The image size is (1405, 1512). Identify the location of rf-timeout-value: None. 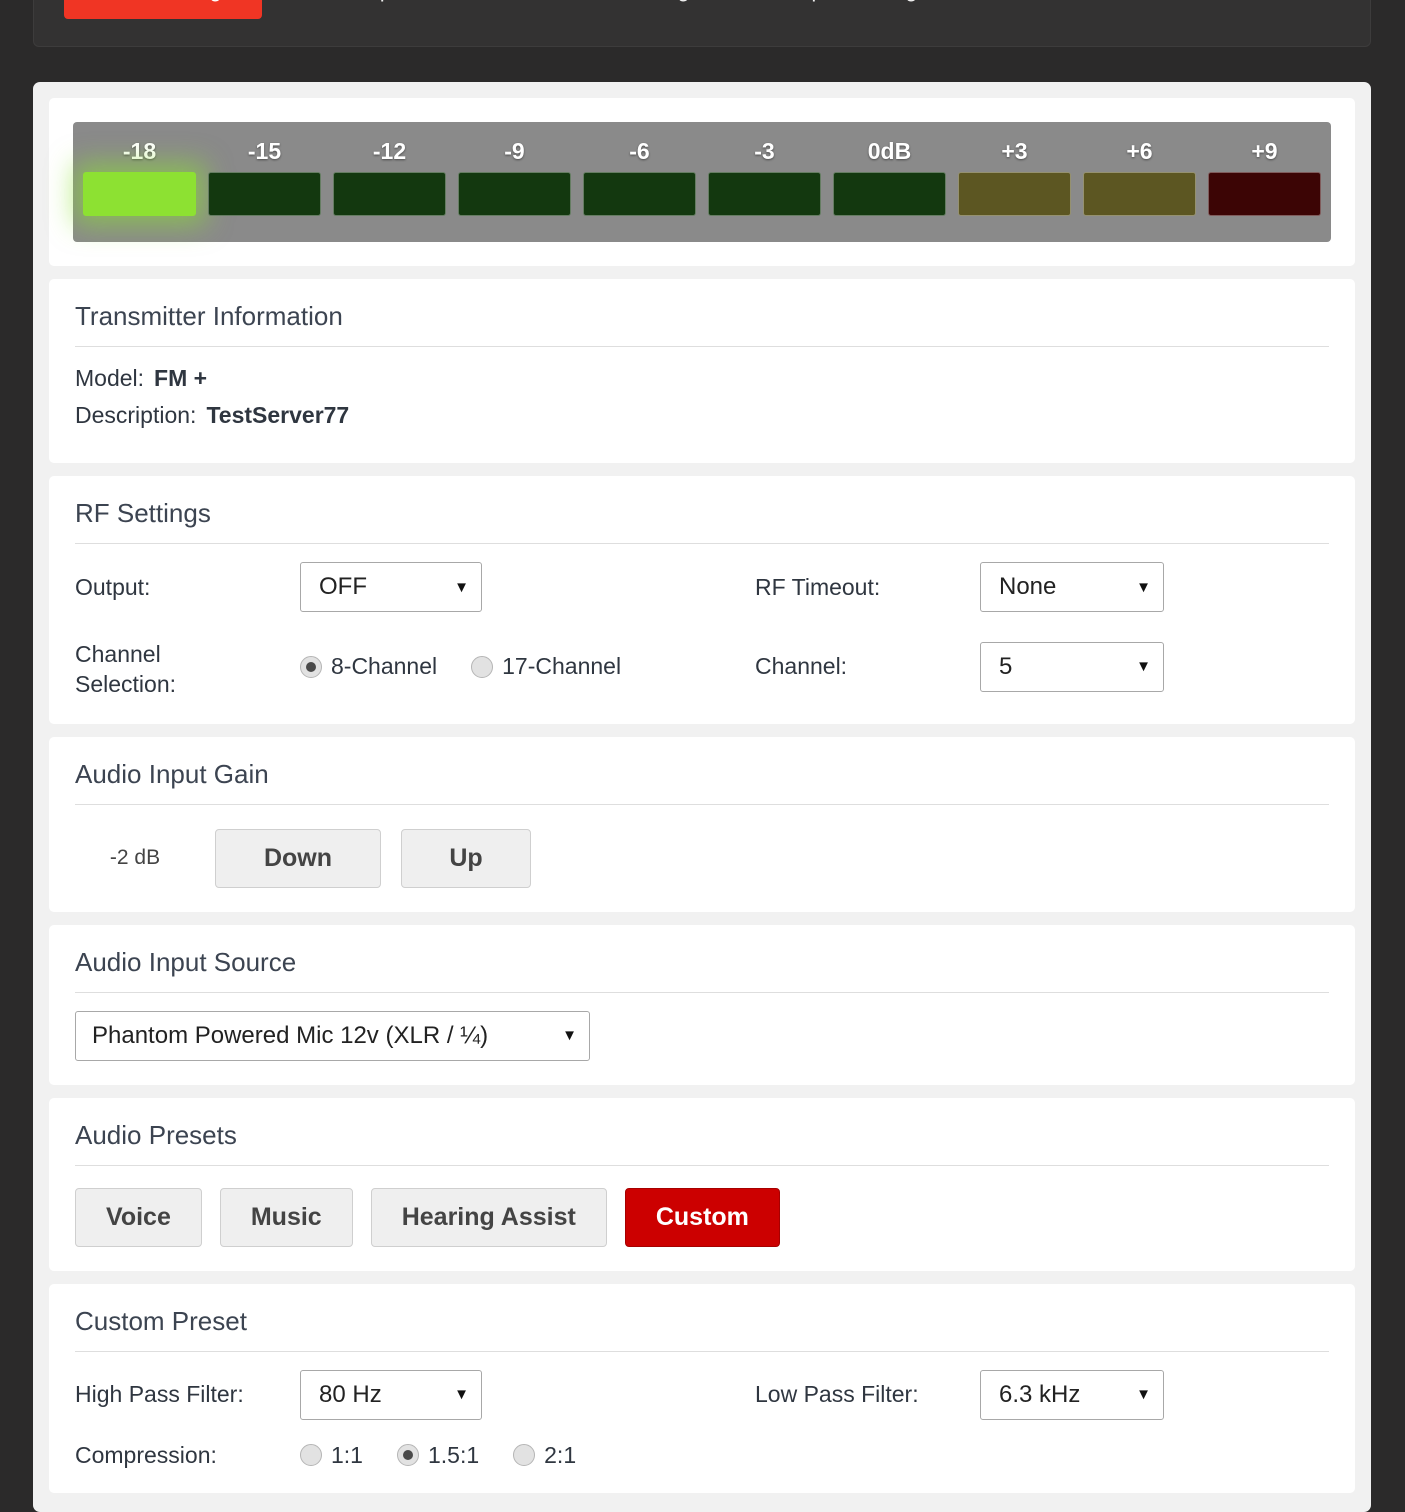
(1028, 586).